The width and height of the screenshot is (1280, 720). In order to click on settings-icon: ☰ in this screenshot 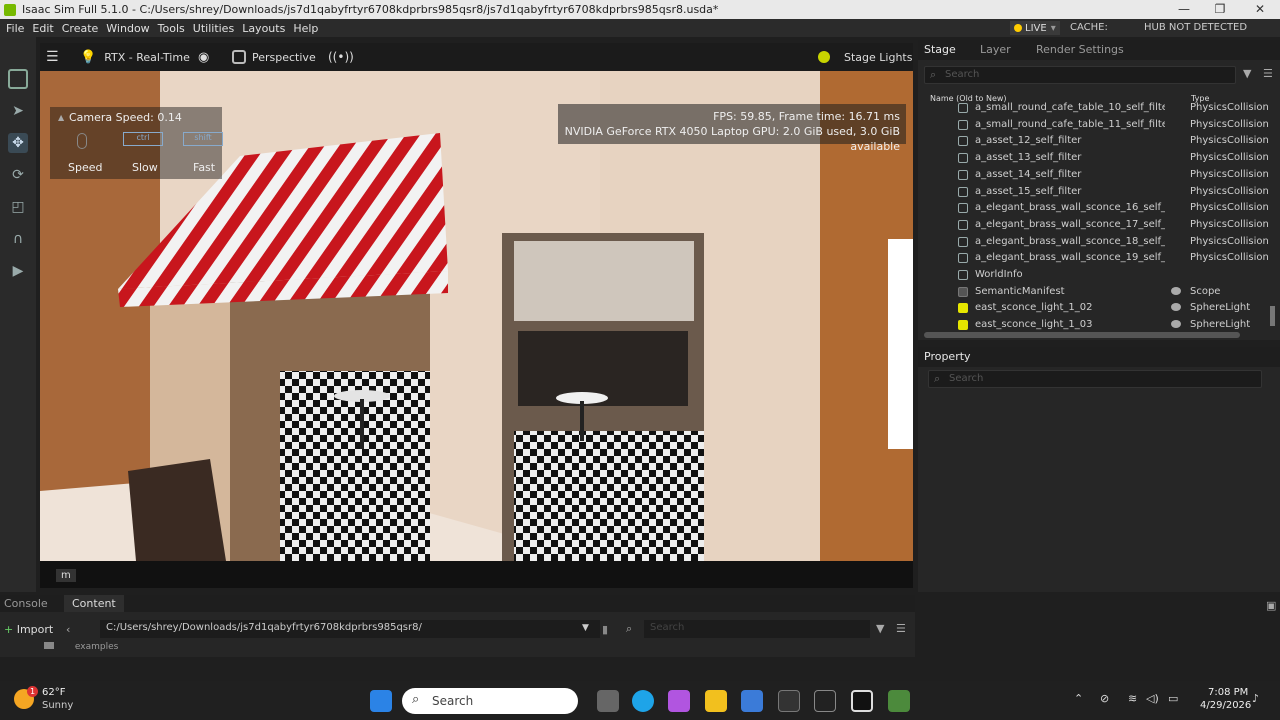, I will do `click(52, 57)`.